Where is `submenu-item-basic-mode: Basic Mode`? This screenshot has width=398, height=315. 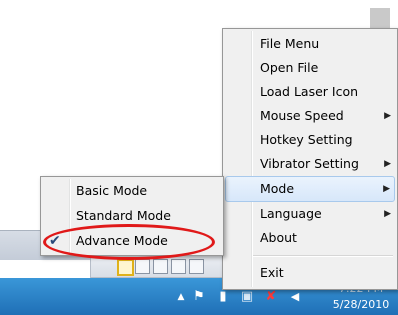 submenu-item-basic-mode: Basic Mode is located at coordinates (132, 191).